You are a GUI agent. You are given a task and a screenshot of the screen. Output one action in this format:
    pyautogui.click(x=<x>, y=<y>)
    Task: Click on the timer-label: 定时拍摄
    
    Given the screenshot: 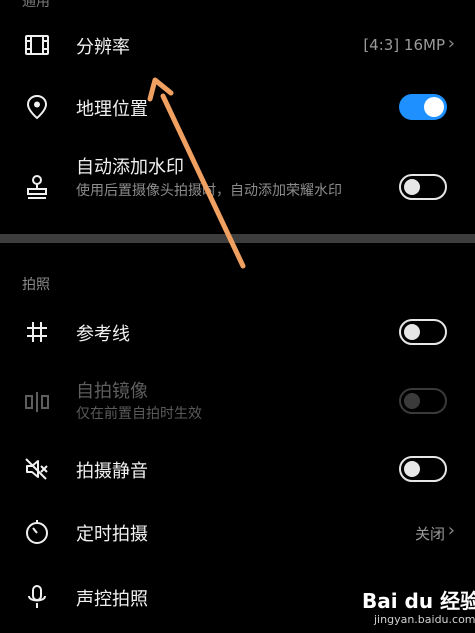 What is the action you would take?
    pyautogui.click(x=112, y=534)
    